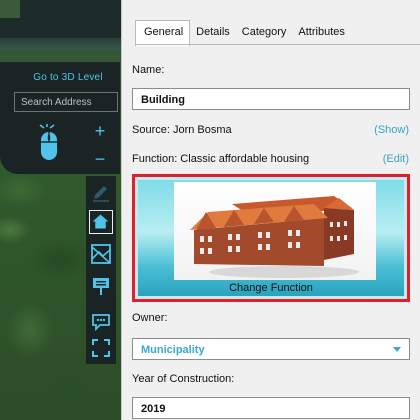 The width and height of the screenshot is (420, 420). What do you see at coordinates (48, 142) in the screenshot?
I see `mouse-icon` at bounding box center [48, 142].